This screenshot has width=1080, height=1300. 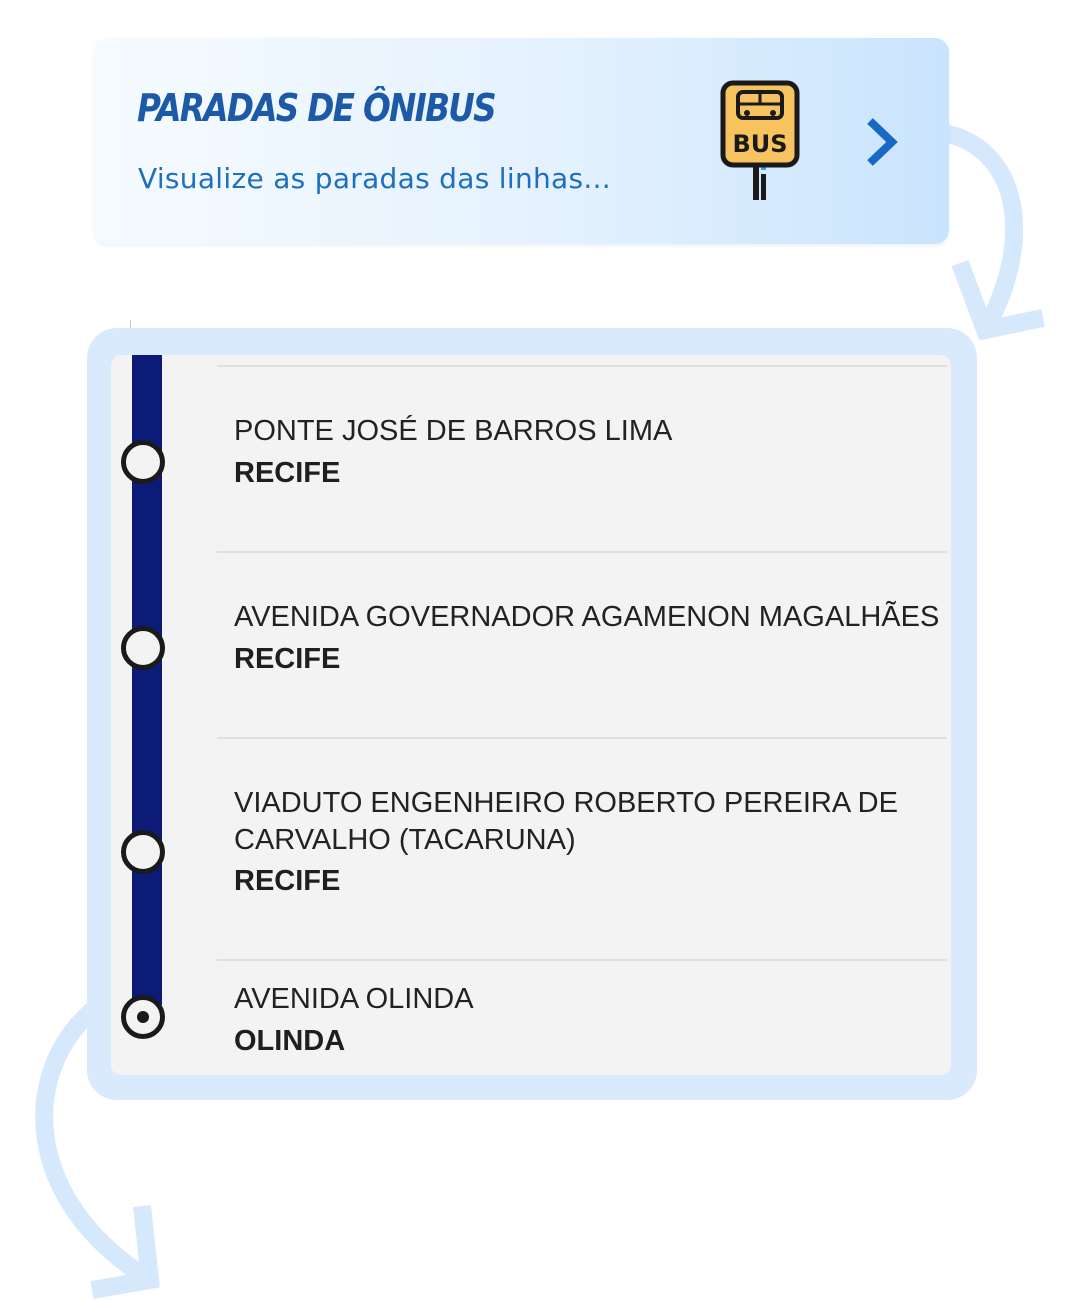 What do you see at coordinates (983, 229) in the screenshot?
I see `top-right-arrow-curve` at bounding box center [983, 229].